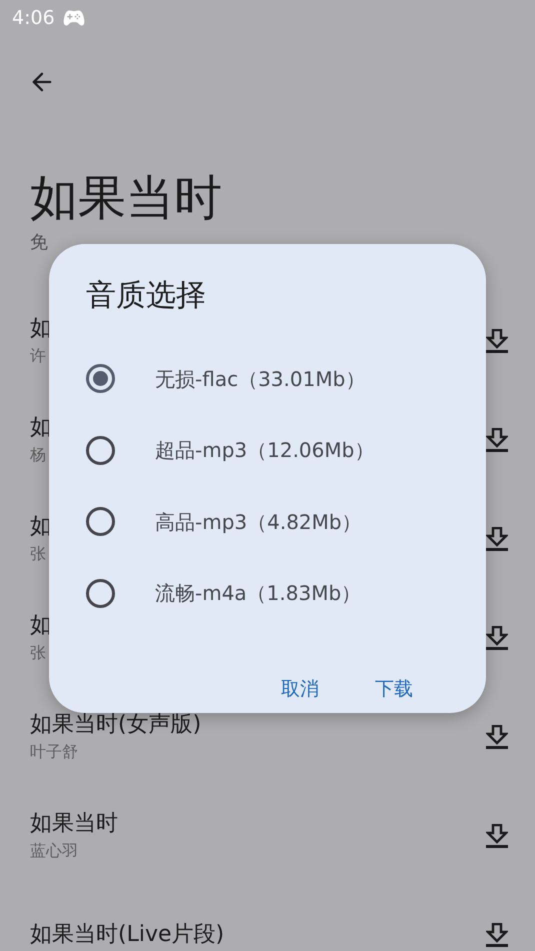 This screenshot has height=951, width=535. Describe the element at coordinates (127, 935) in the screenshot. I see `song-title: 如果当时(Live片段)` at that location.